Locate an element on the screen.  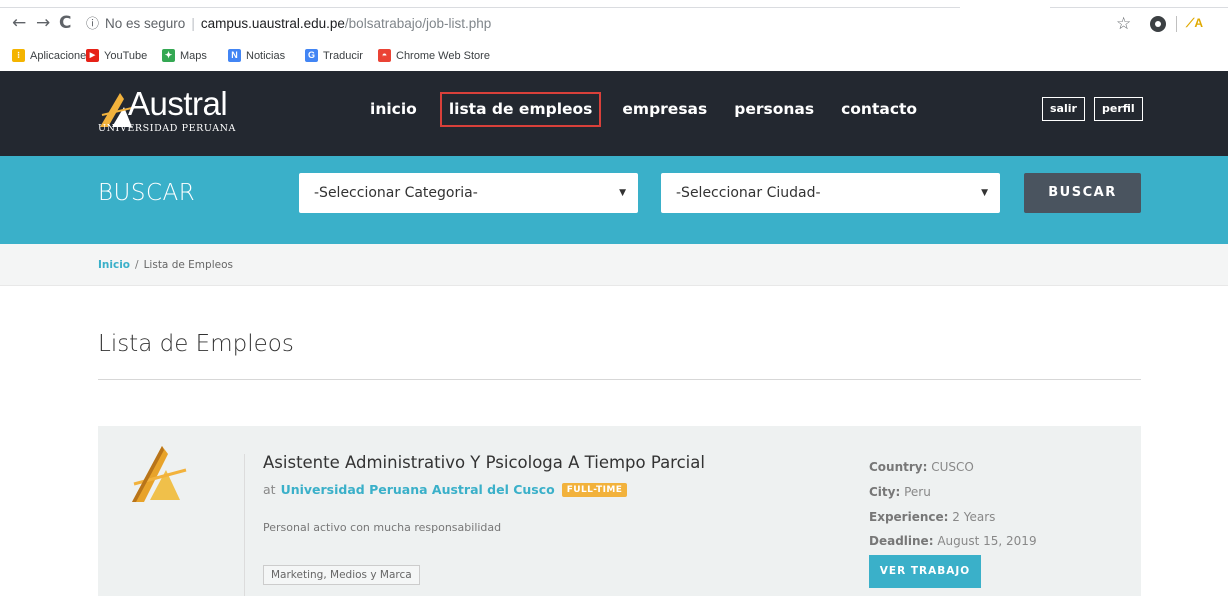
url-host: campus.uaustral.edu.pe is located at coordinates (272, 23).